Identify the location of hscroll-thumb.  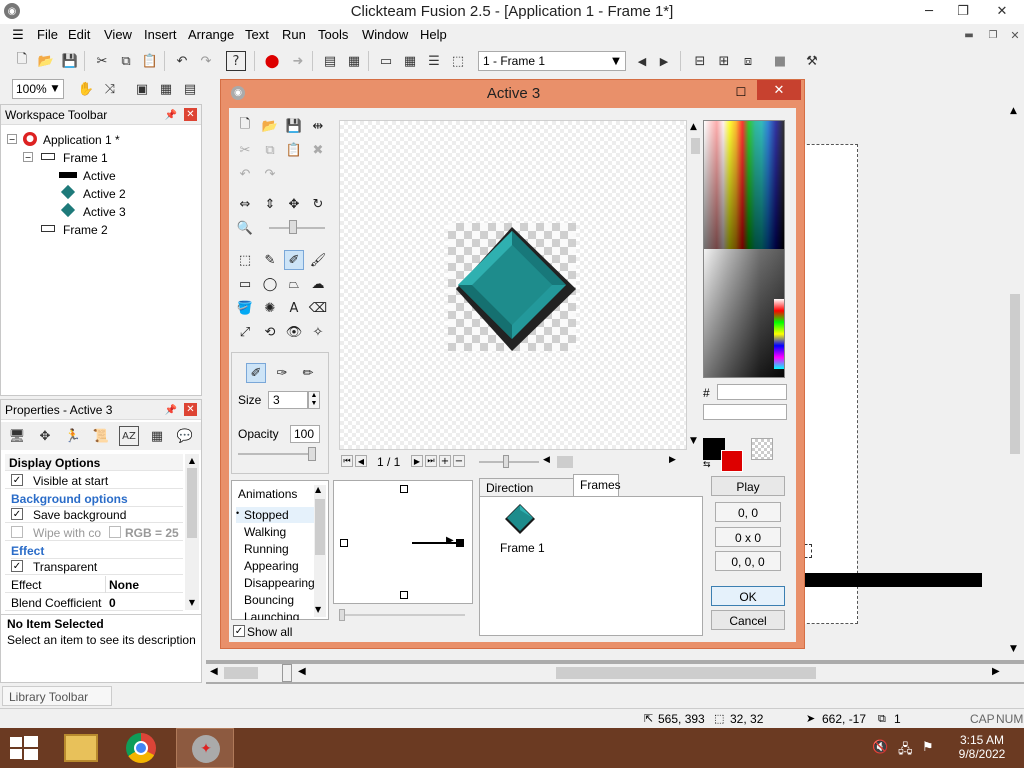
(686, 673).